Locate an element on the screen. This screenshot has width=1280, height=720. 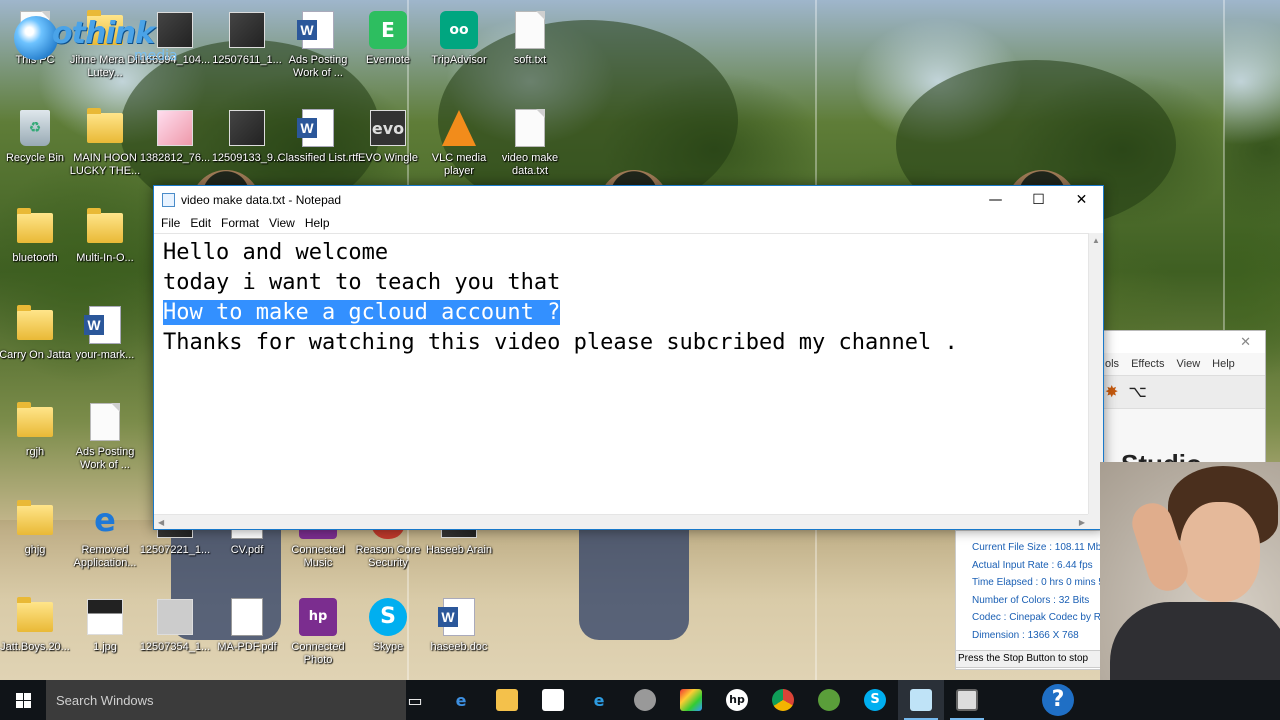
windows-logo-icon is located at coordinates (23, 700).